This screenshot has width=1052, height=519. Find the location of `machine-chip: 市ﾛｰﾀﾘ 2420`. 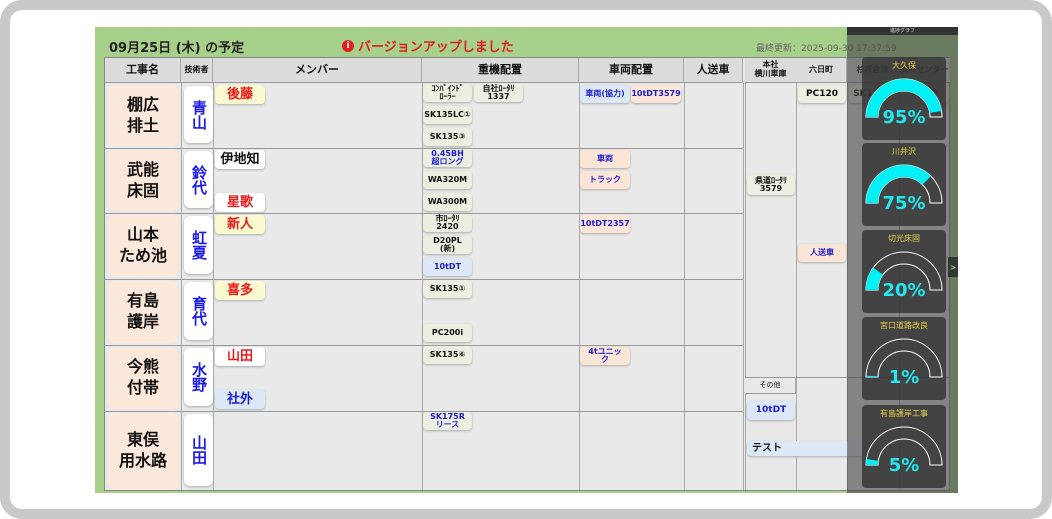

machine-chip: 市ﾛｰﾀﾘ 2420 is located at coordinates (447, 223).